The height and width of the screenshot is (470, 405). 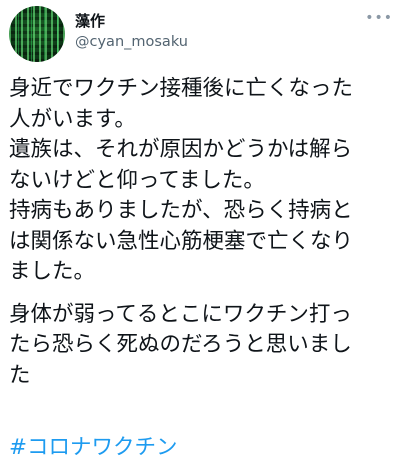 What do you see at coordinates (180, 314) in the screenshot?
I see `tweet-line: 身体が弱ってるとこにワクチン打っ` at bounding box center [180, 314].